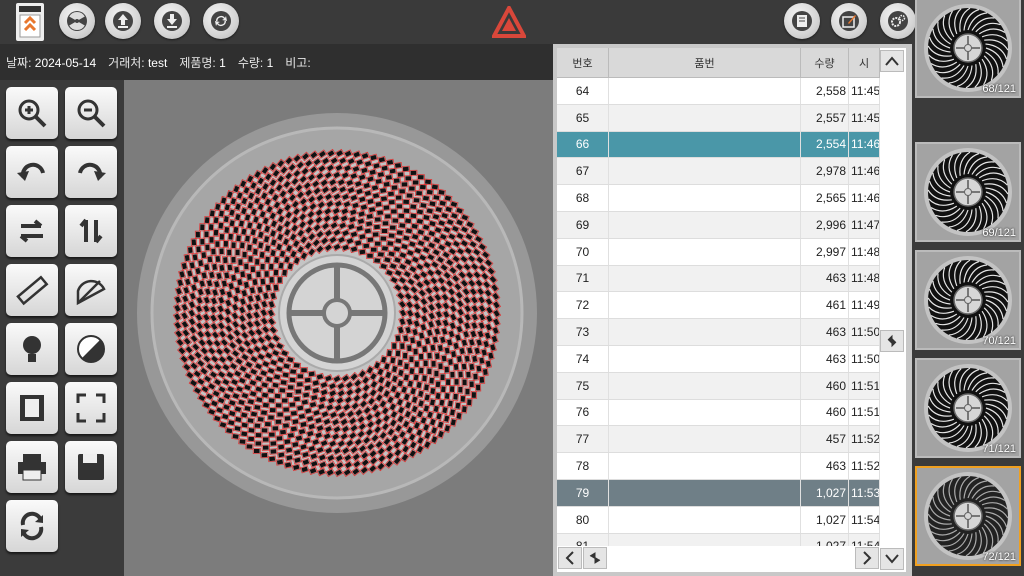 The height and width of the screenshot is (576, 1024). Describe the element at coordinates (849, 21) in the screenshot. I see `edit-icon` at that location.